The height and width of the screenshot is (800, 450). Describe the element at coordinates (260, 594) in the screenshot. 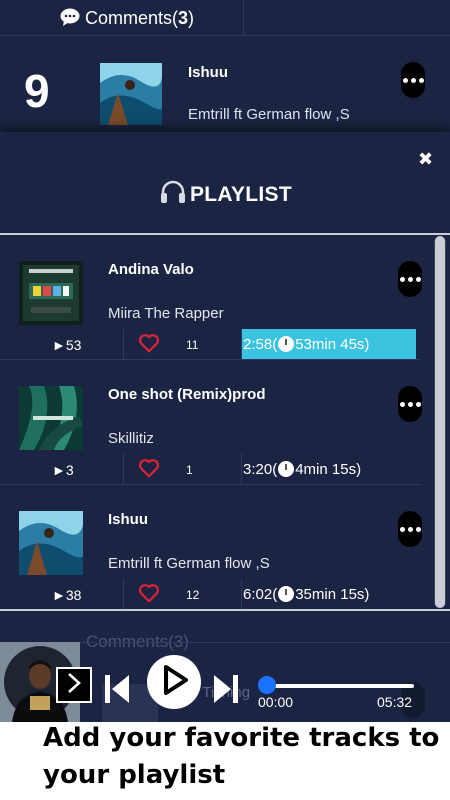

I see `duration-value: 6:02(` at that location.